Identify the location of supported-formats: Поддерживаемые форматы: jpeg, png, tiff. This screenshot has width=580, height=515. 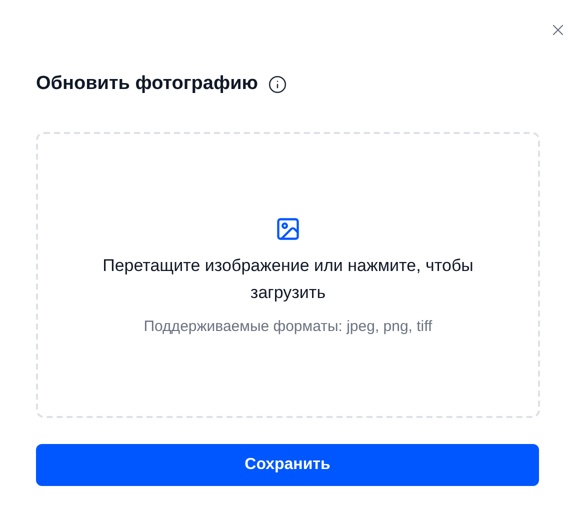
(288, 326).